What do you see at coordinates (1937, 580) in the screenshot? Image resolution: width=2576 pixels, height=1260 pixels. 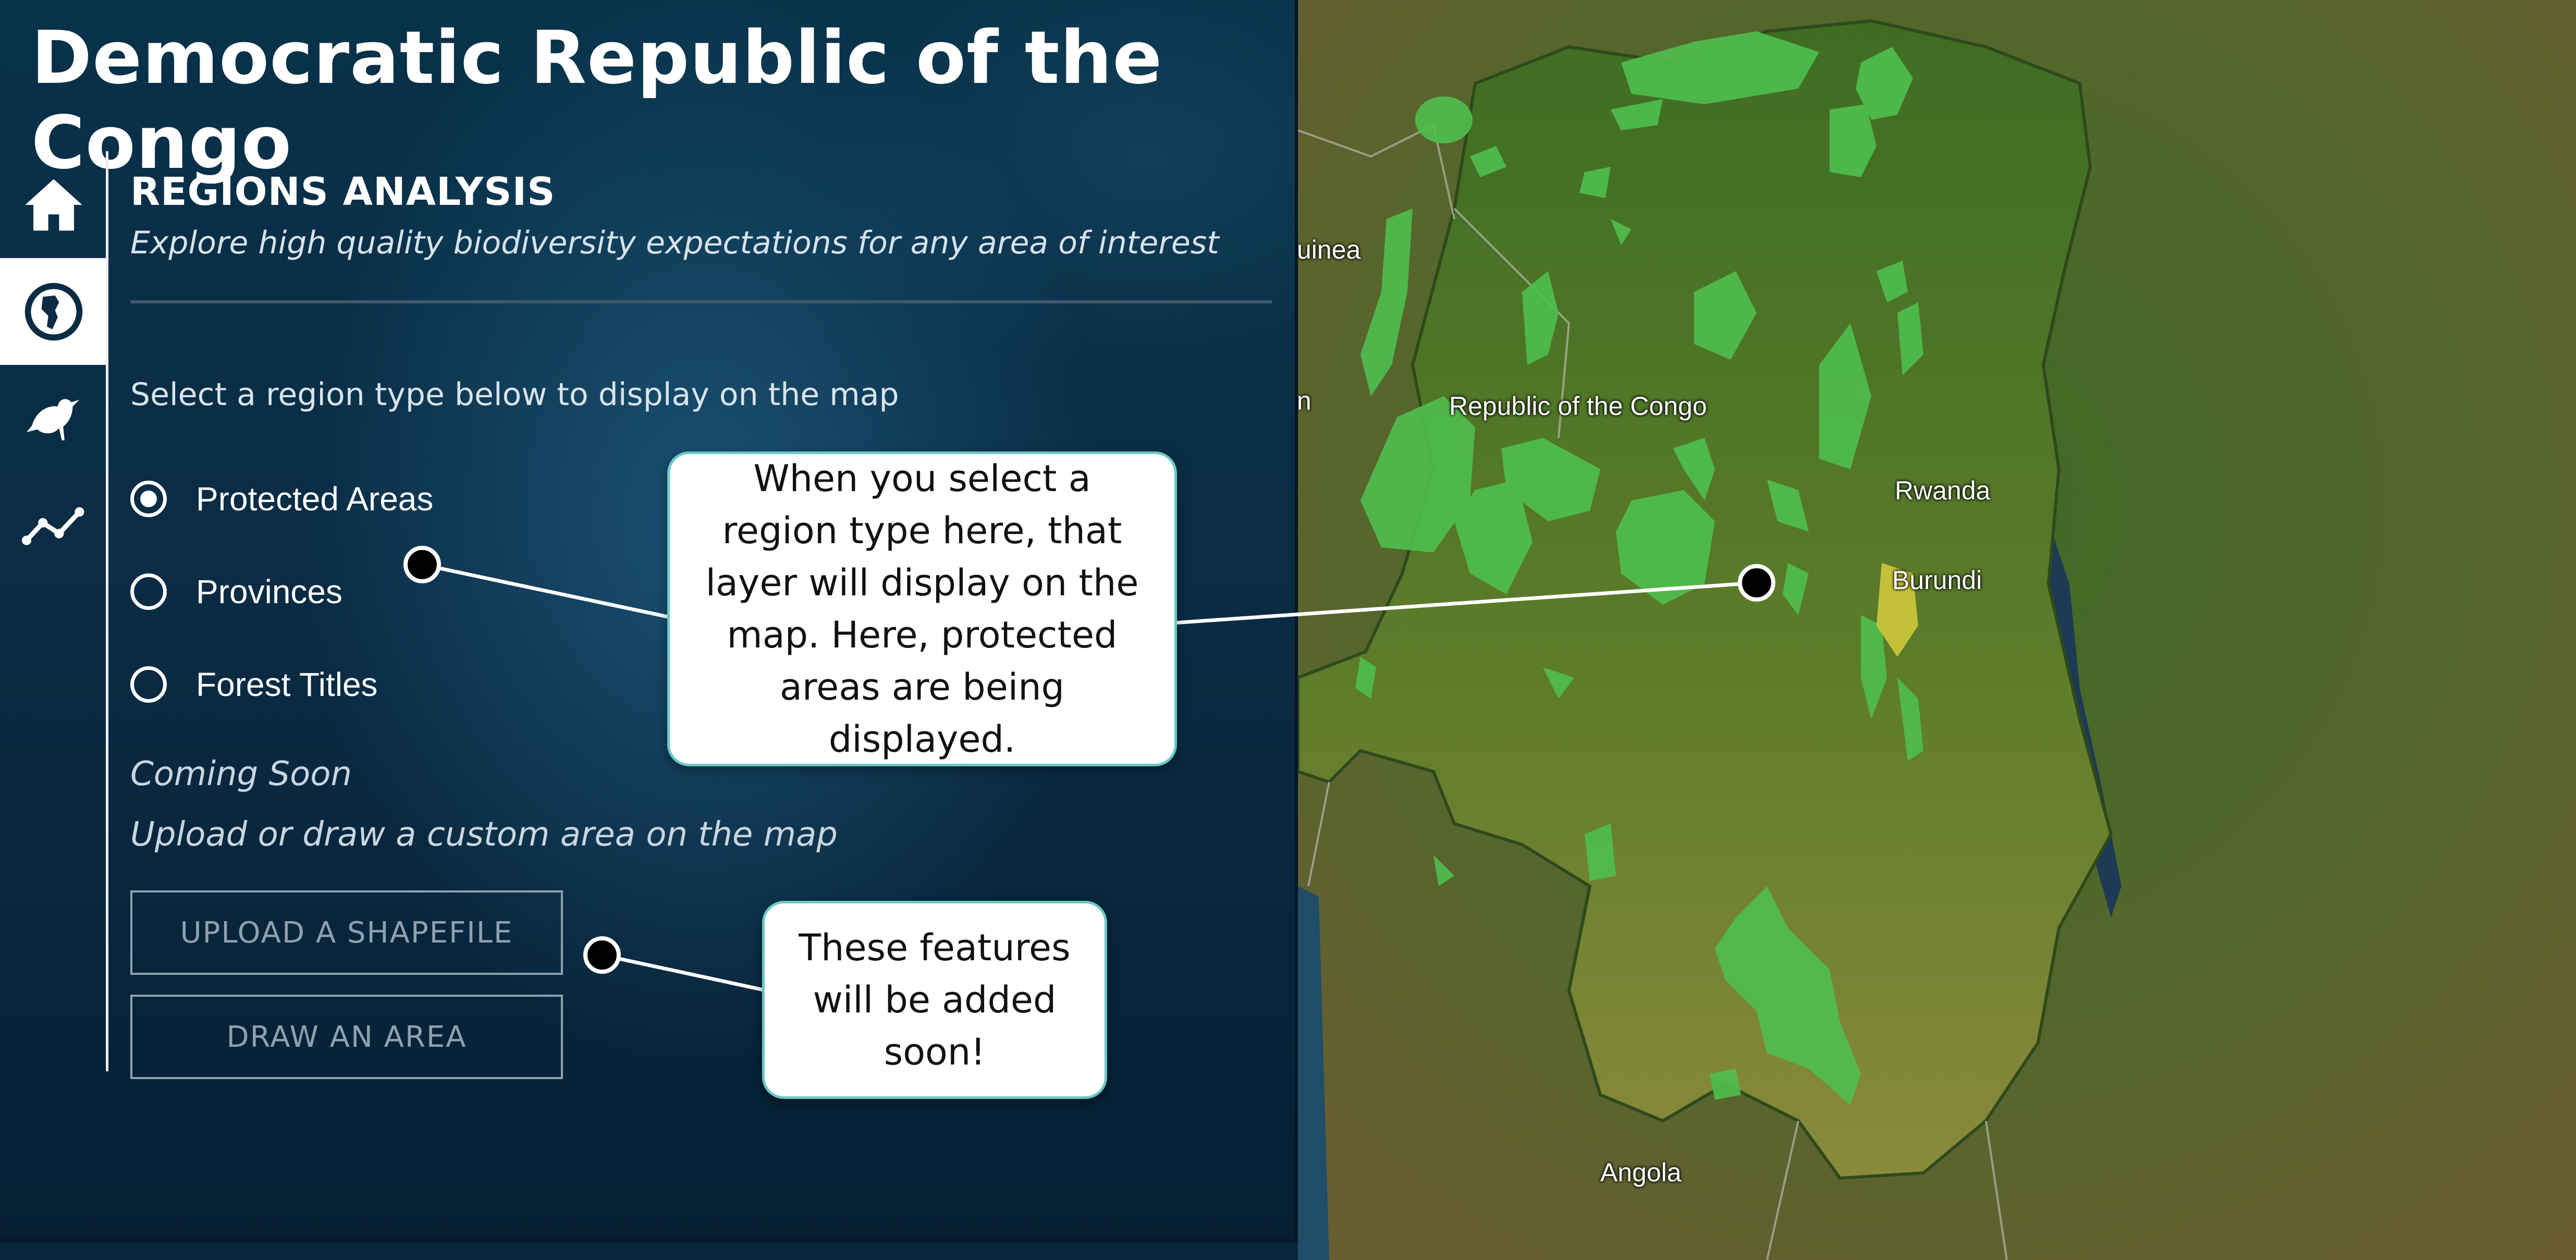 I see `map-label-burundi: Burundi` at bounding box center [1937, 580].